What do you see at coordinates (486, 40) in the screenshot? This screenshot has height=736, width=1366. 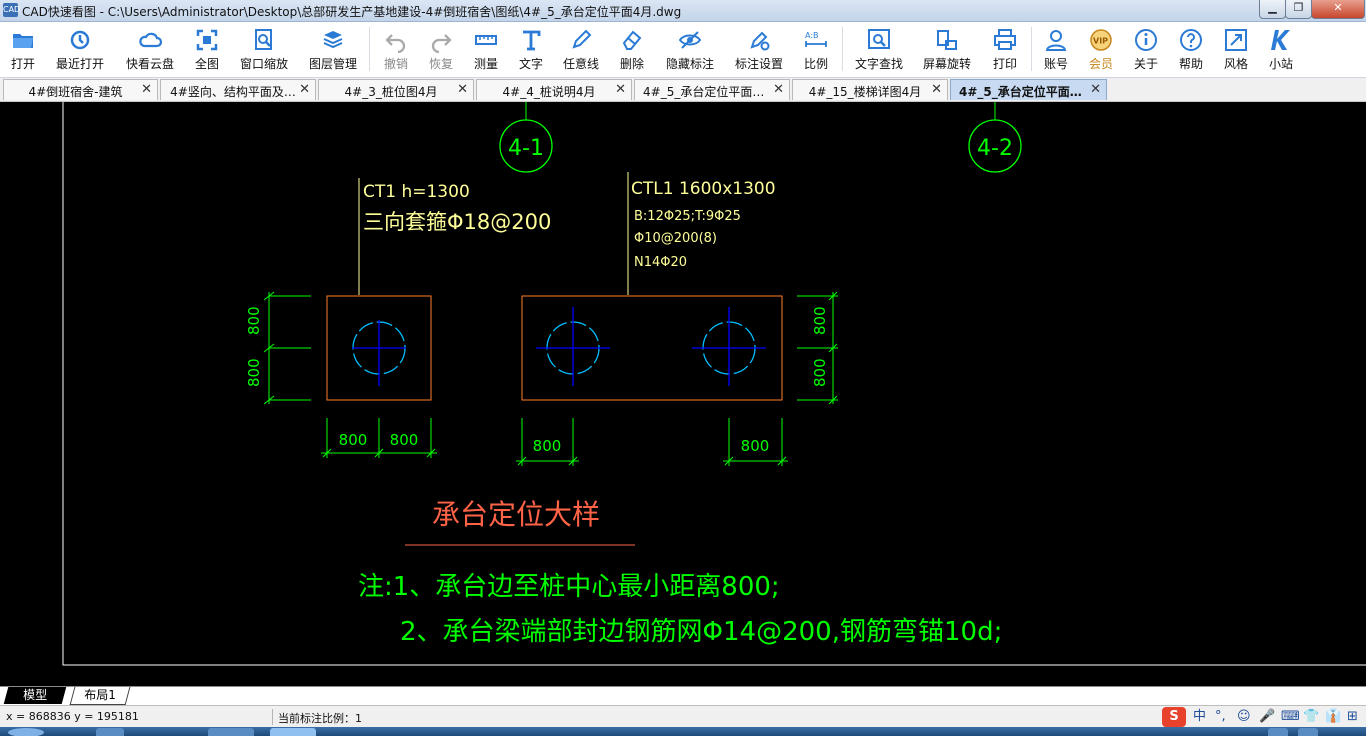 I see `measure-icon` at bounding box center [486, 40].